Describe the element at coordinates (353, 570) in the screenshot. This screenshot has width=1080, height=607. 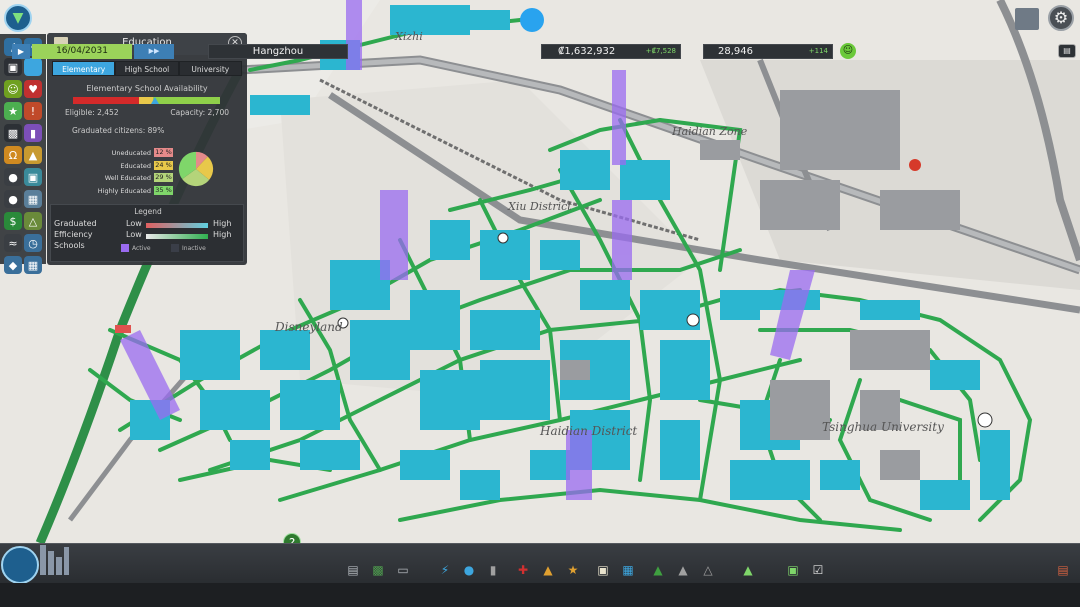
I see `roads-icon: ▤` at that location.